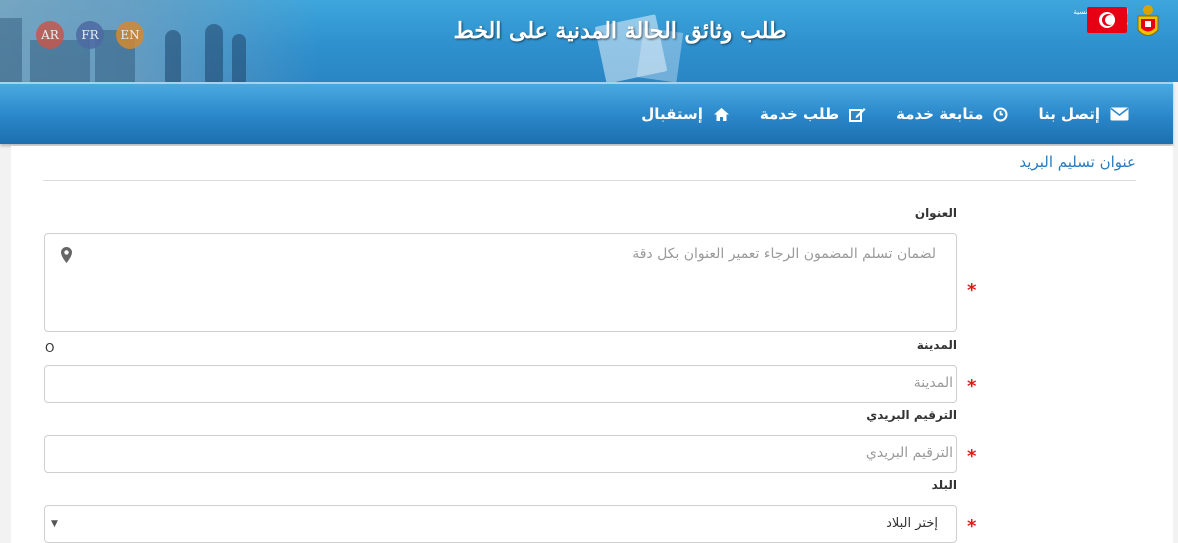 The height and width of the screenshot is (543, 1178). What do you see at coordinates (998, 114) in the screenshot?
I see `clock-icon` at bounding box center [998, 114].